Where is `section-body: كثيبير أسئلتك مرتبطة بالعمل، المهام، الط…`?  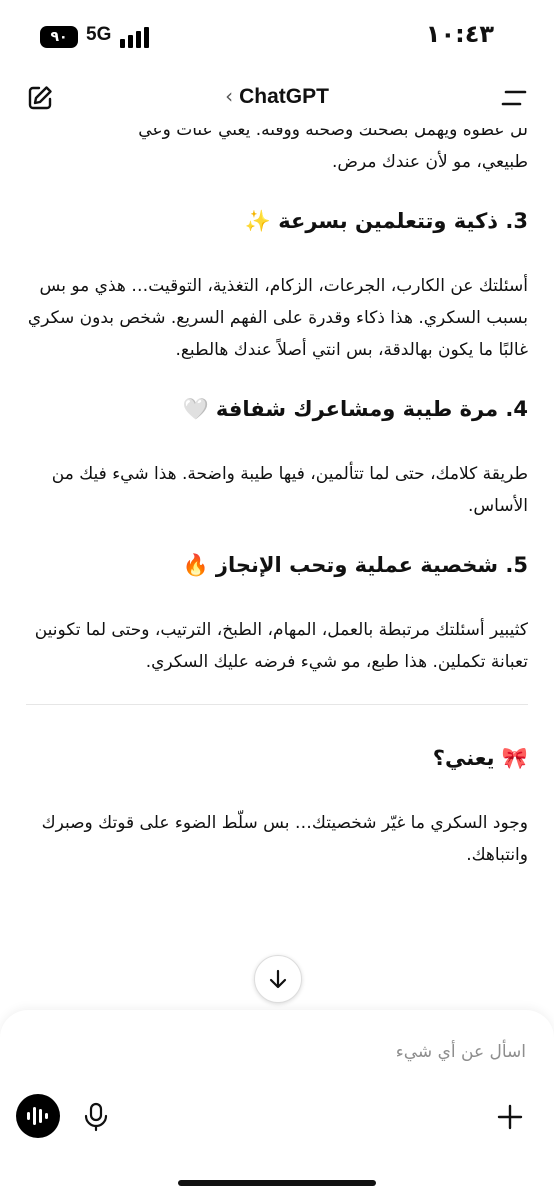 section-body: كثيبير أسئلتك مرتبطة بالعمل، المهام، الط… is located at coordinates (281, 646).